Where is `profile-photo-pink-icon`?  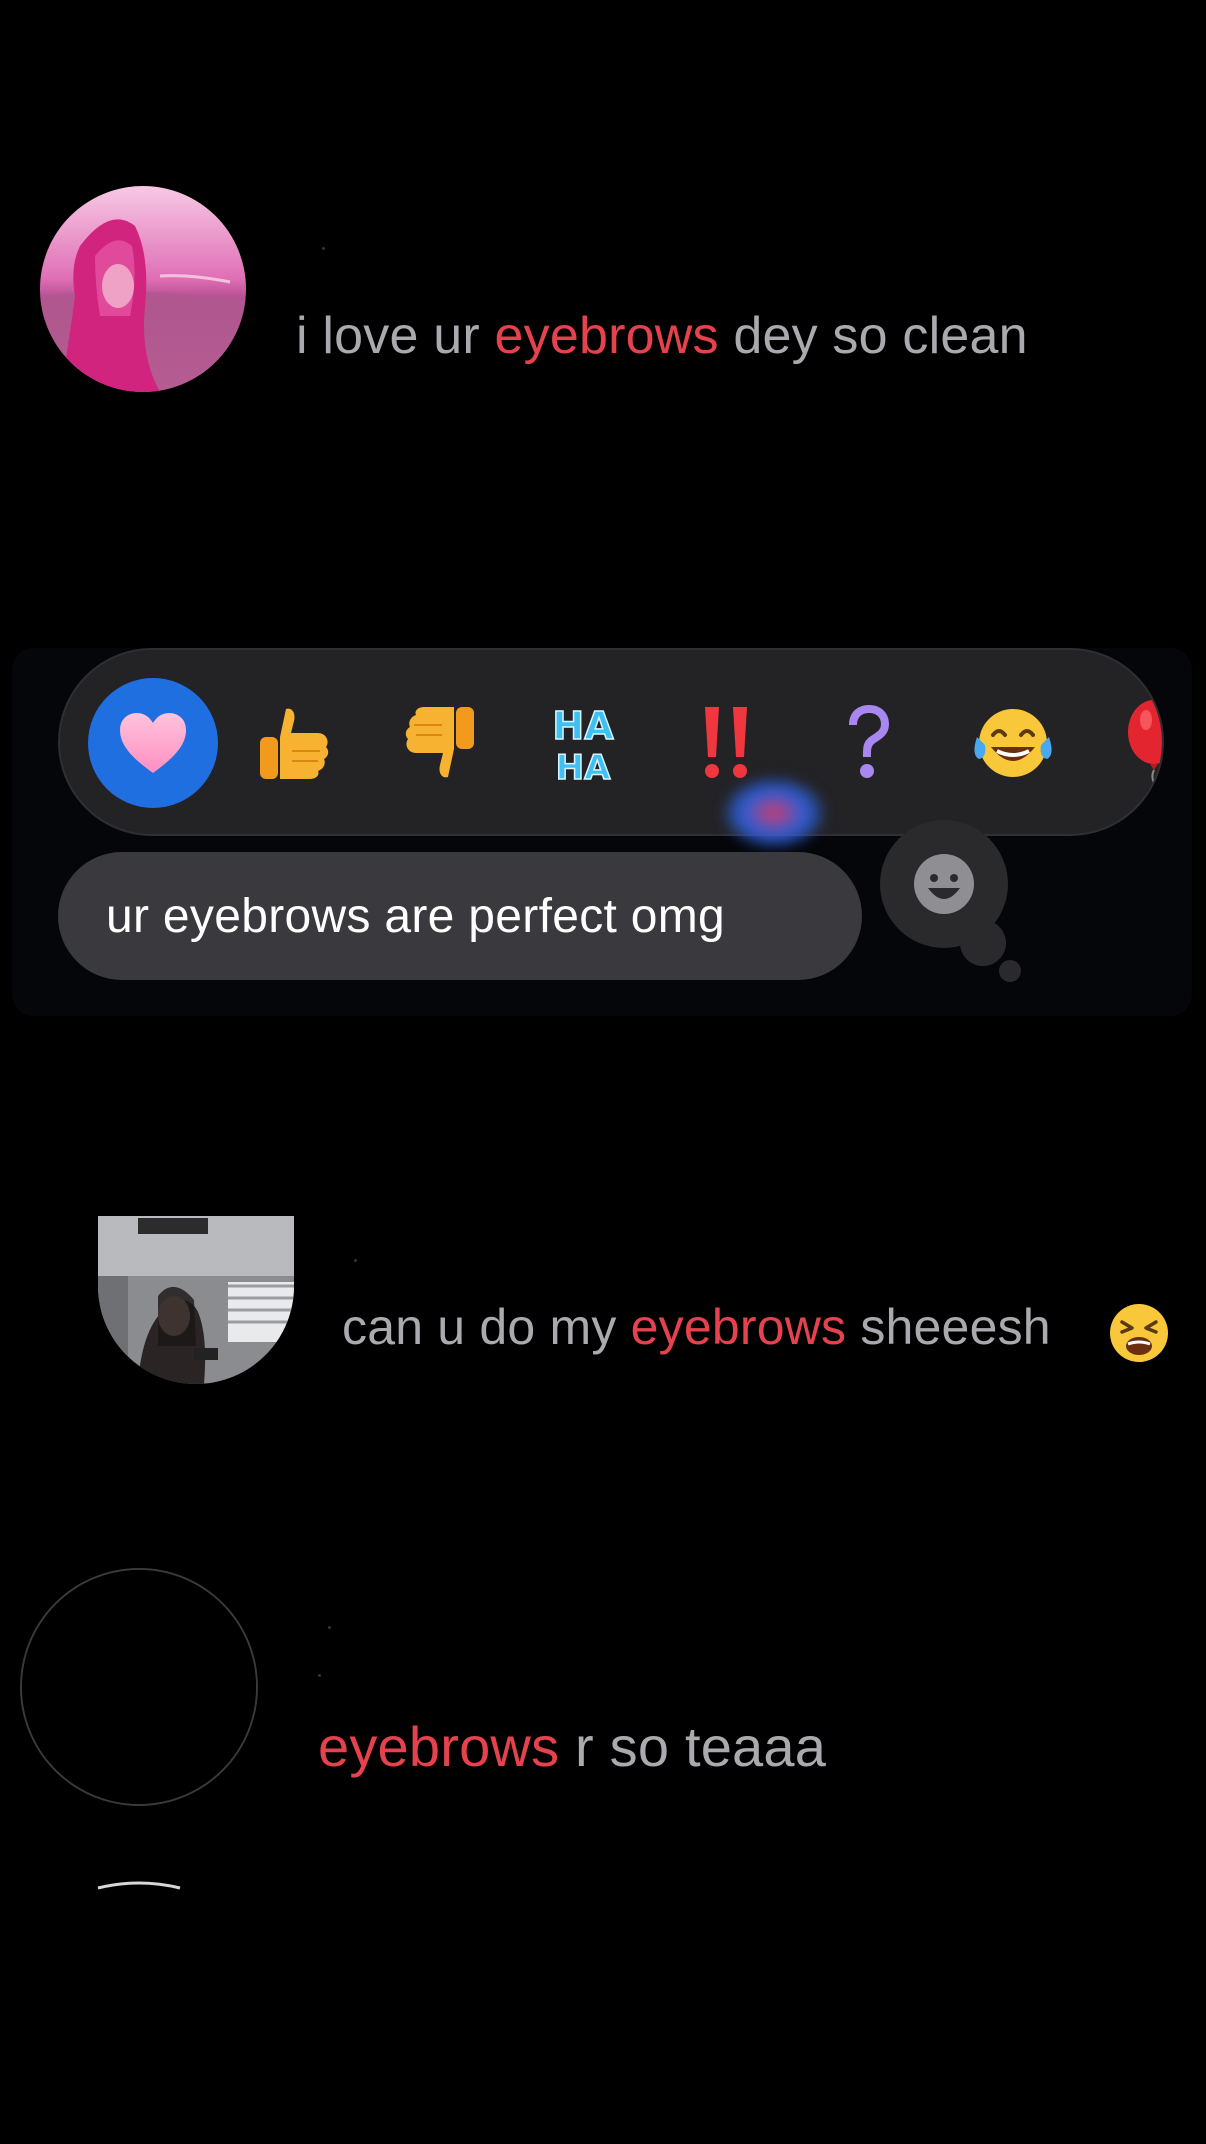
profile-photo-pink-icon is located at coordinates (143, 289).